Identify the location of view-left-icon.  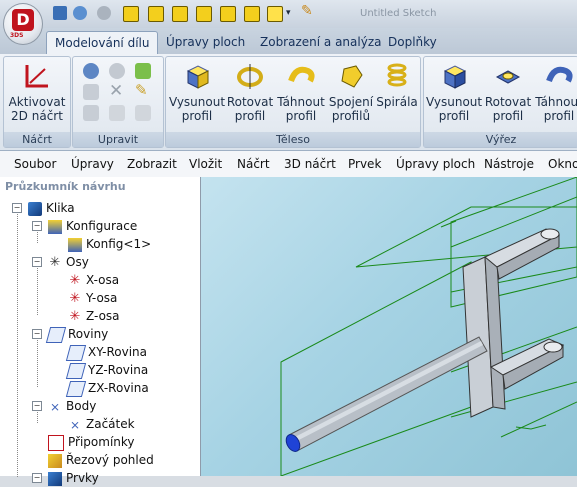
(228, 14).